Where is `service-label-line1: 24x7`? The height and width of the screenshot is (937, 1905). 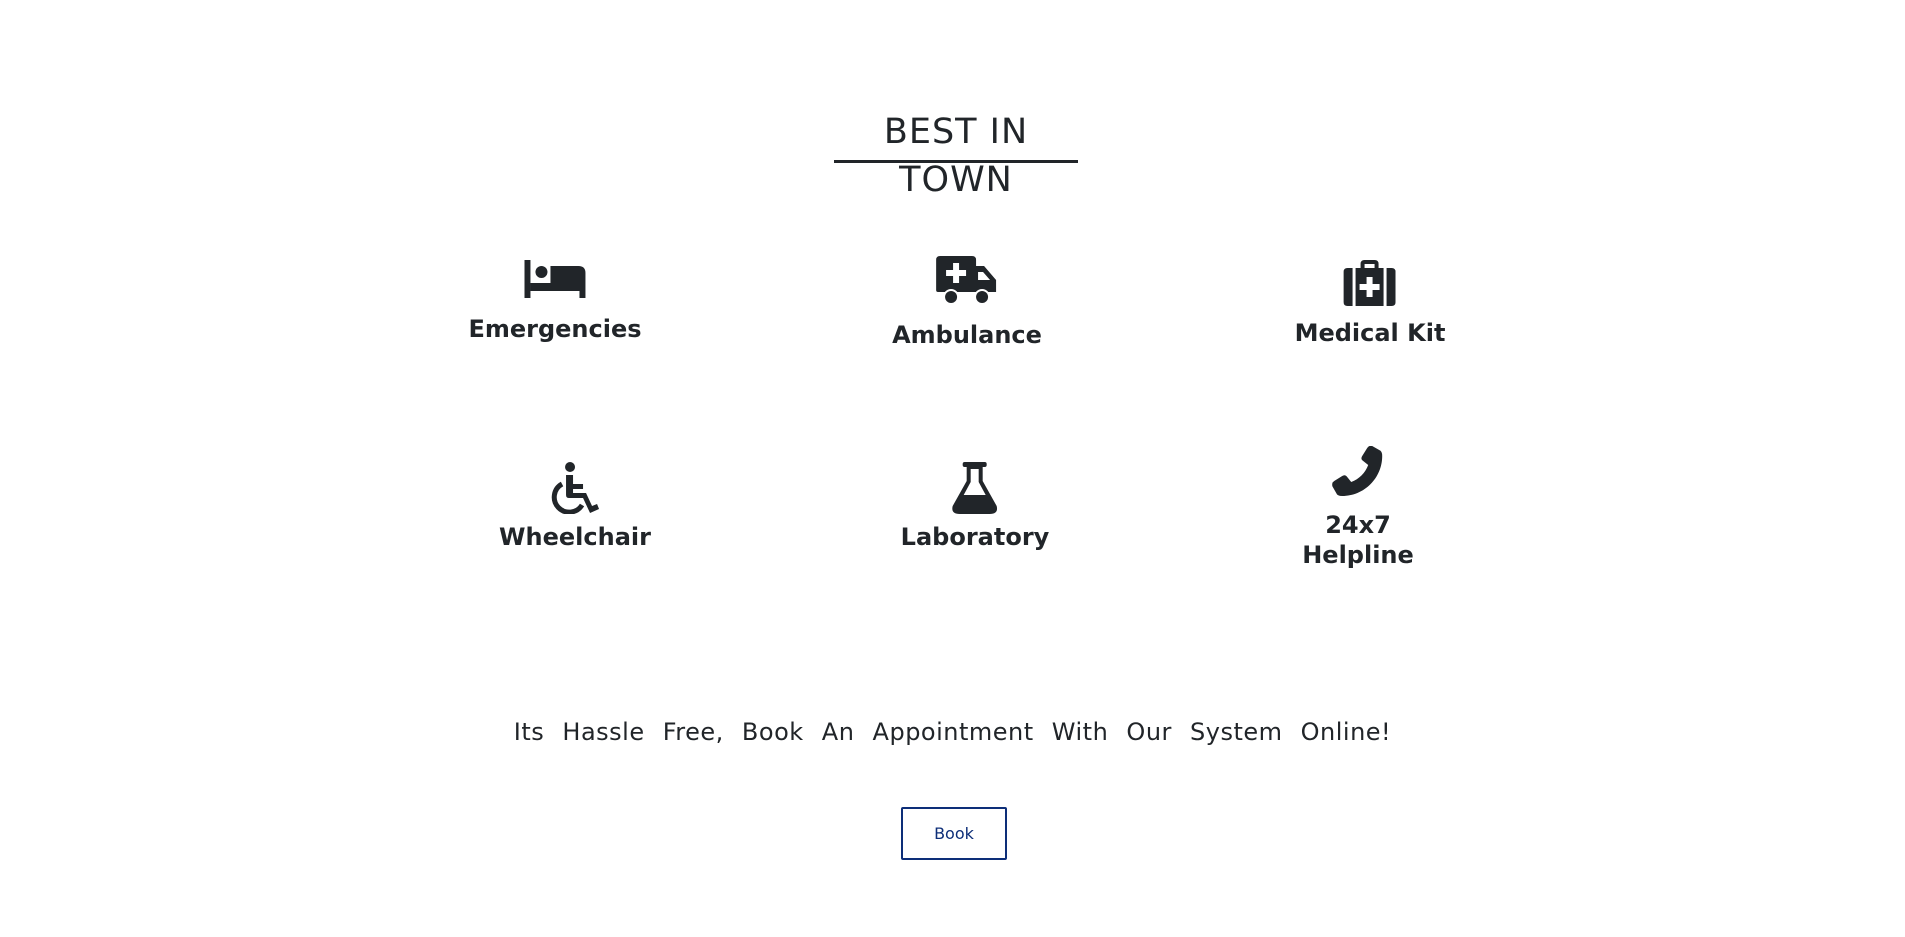 service-label-line1: 24x7 is located at coordinates (1358, 525).